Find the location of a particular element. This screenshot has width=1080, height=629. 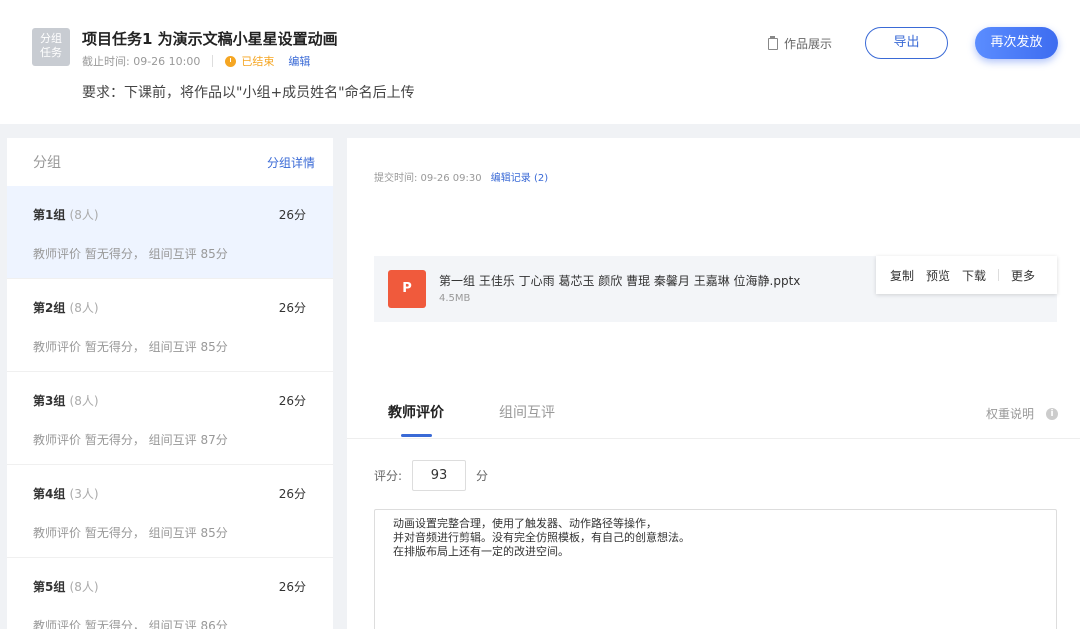

group-name-text: 第2组 is located at coordinates (49, 308).